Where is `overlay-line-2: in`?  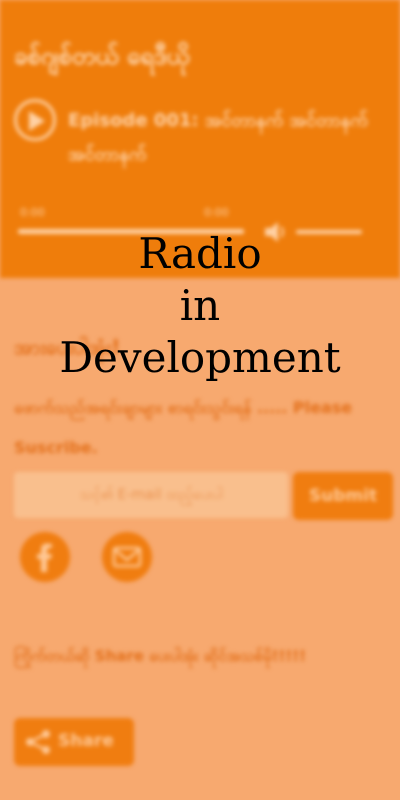 overlay-line-2: in is located at coordinates (200, 305).